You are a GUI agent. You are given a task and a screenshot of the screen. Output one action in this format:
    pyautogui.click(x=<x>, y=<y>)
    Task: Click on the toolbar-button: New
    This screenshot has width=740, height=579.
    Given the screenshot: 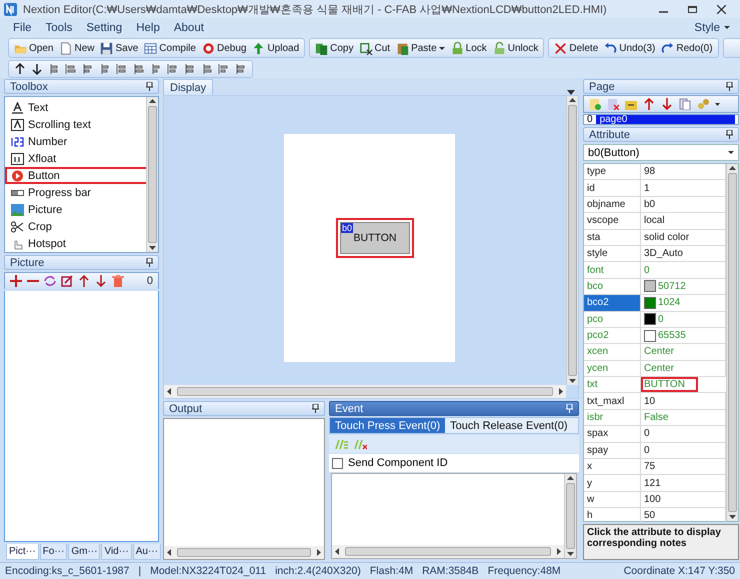 What is the action you would take?
    pyautogui.click(x=77, y=48)
    